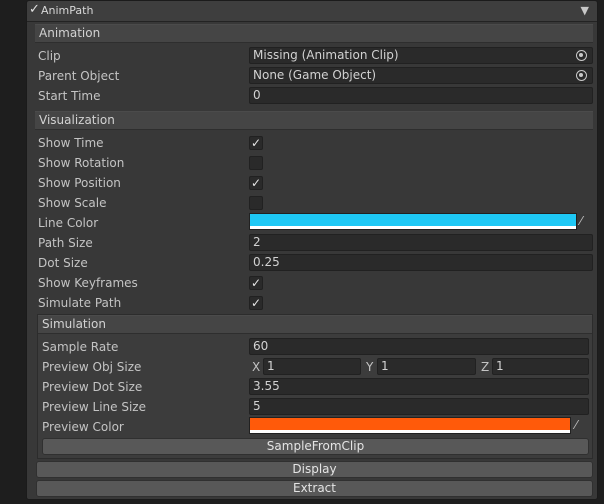 This screenshot has width=604, height=504. What do you see at coordinates (421, 95) in the screenshot?
I see `start-time-field: 0` at bounding box center [421, 95].